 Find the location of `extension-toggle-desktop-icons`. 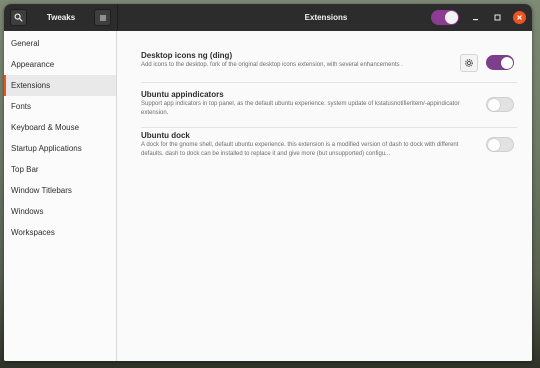

extension-toggle-desktop-icons is located at coordinates (500, 62).